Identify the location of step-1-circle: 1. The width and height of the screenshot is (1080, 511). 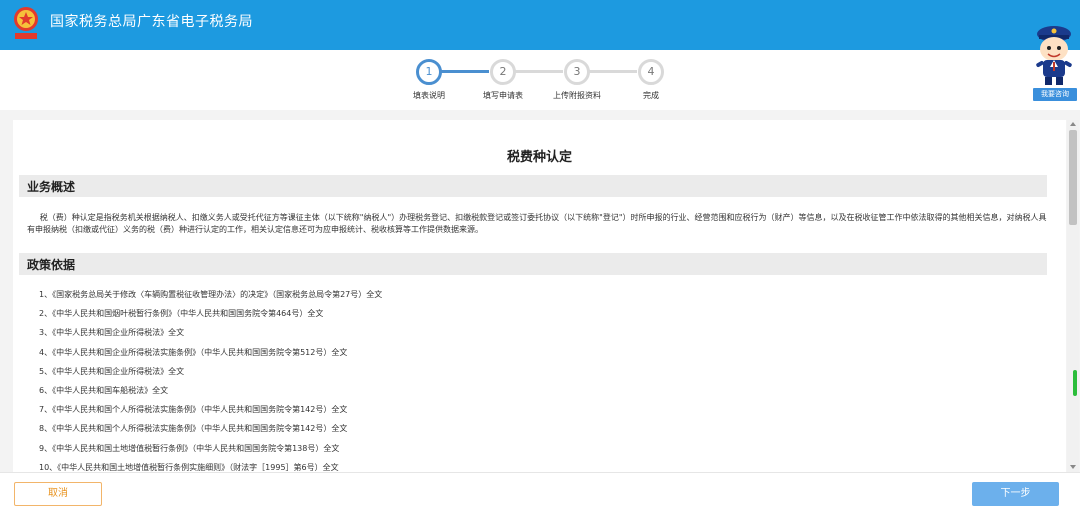
(429, 72).